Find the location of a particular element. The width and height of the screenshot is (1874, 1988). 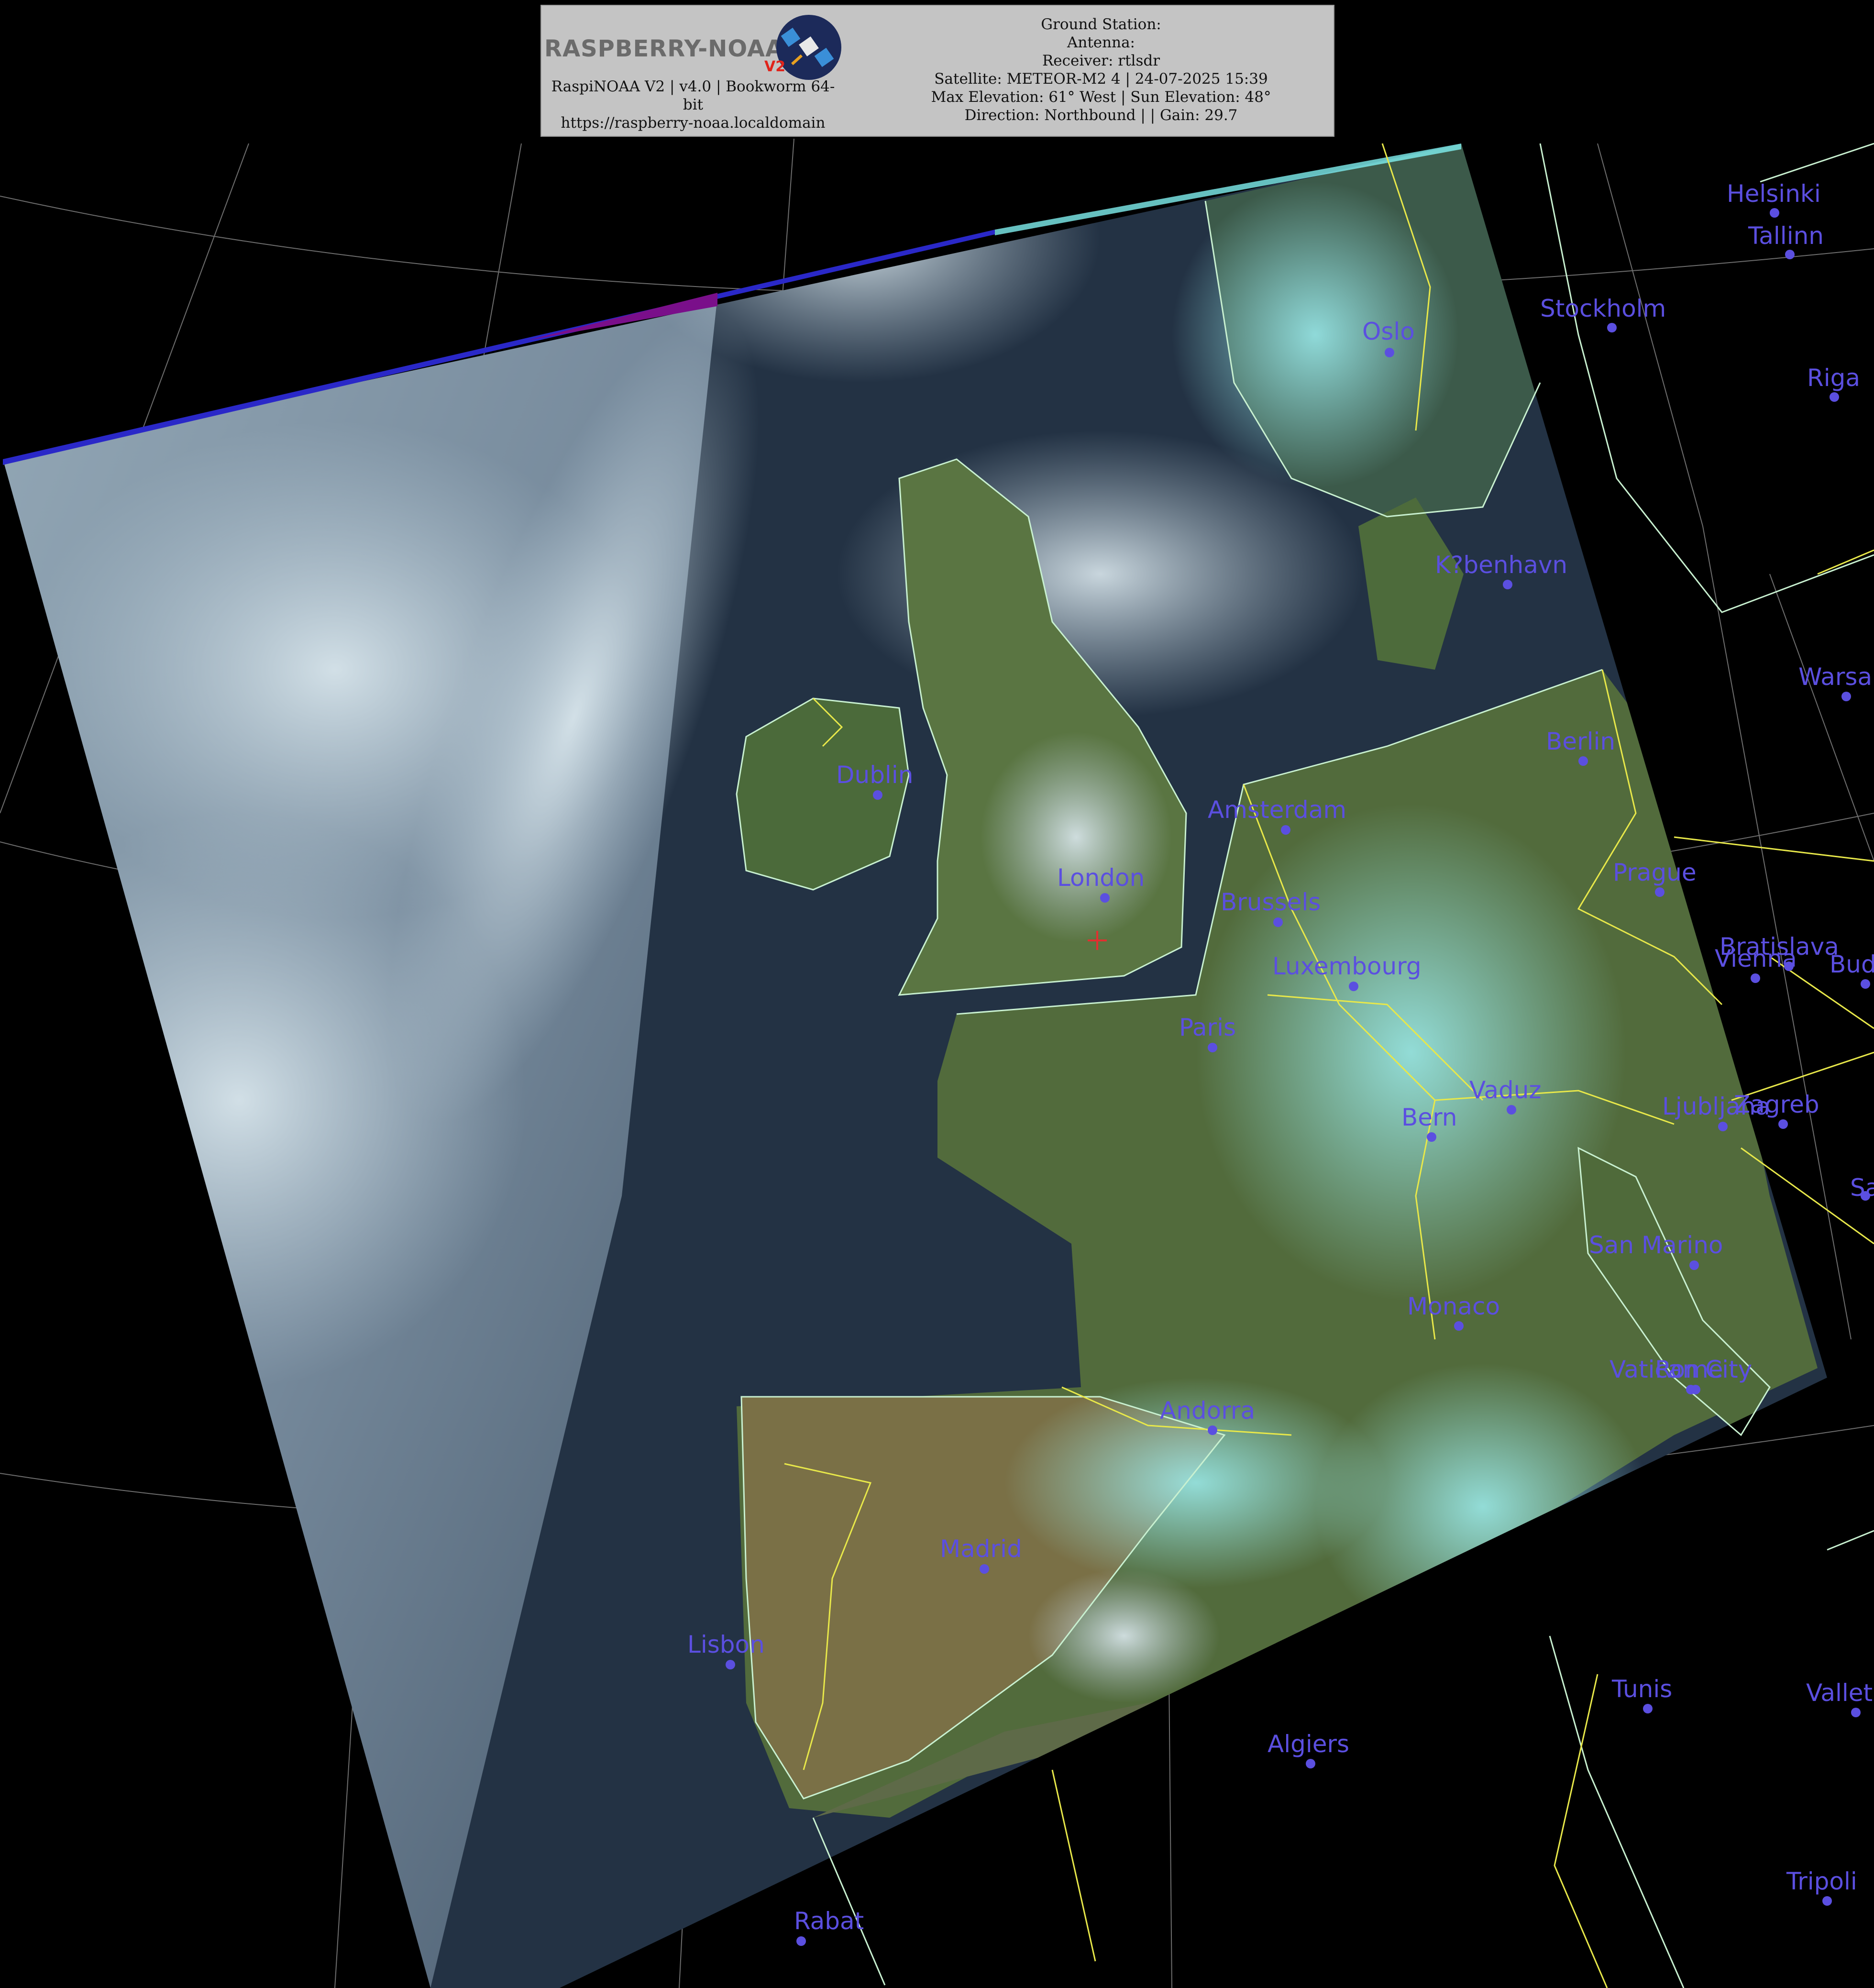

city-dot-algiers is located at coordinates (1310, 1763).